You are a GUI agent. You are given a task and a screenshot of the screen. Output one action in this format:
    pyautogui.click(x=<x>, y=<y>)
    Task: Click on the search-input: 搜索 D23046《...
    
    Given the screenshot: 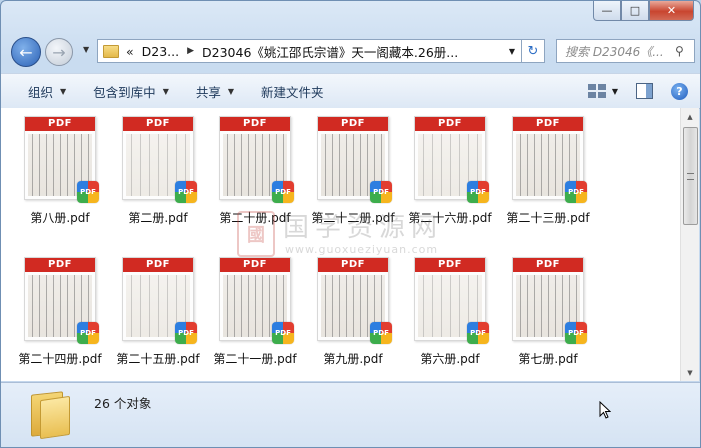 What is the action you would take?
    pyautogui.click(x=616, y=51)
    